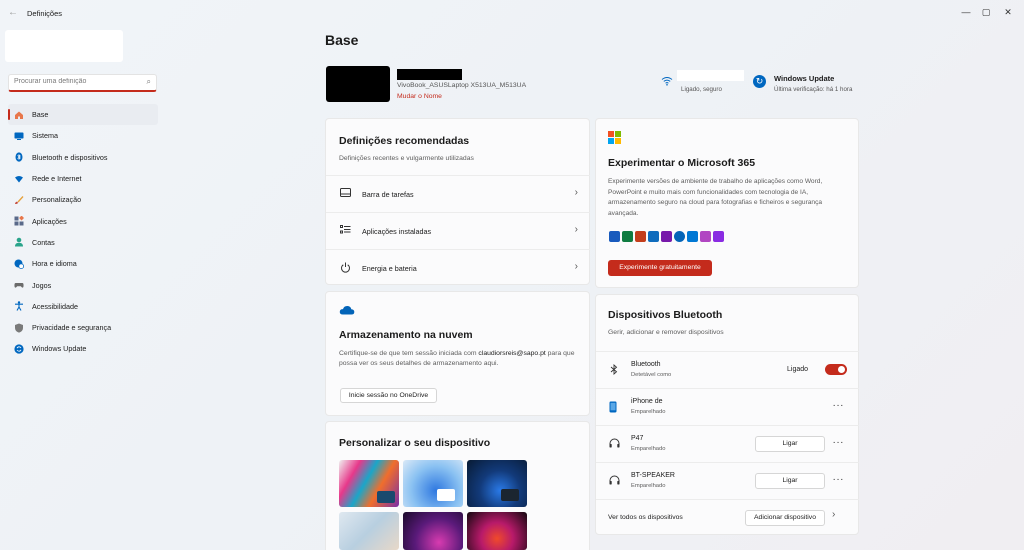 This screenshot has width=1024, height=550. What do you see at coordinates (83, 115) in the screenshot?
I see `sidebar-item-base: Base` at bounding box center [83, 115].